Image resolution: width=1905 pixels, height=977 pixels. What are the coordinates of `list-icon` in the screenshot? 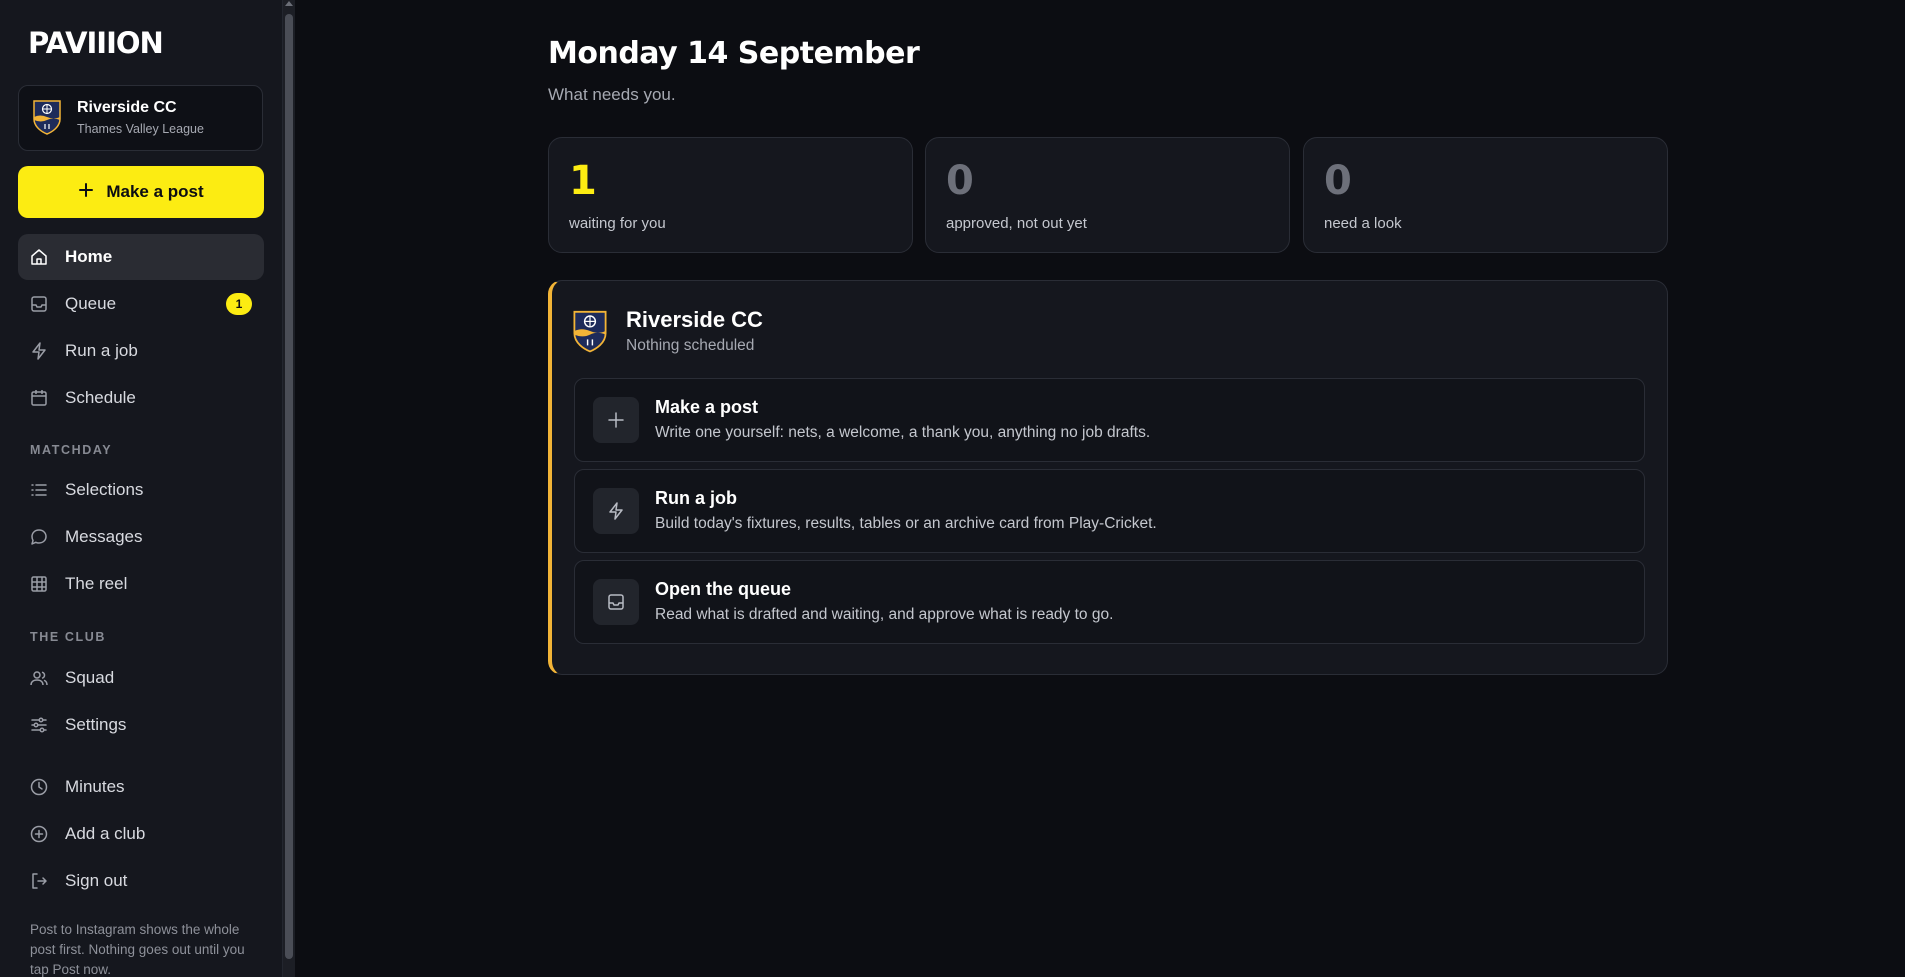 It's located at (39, 490).